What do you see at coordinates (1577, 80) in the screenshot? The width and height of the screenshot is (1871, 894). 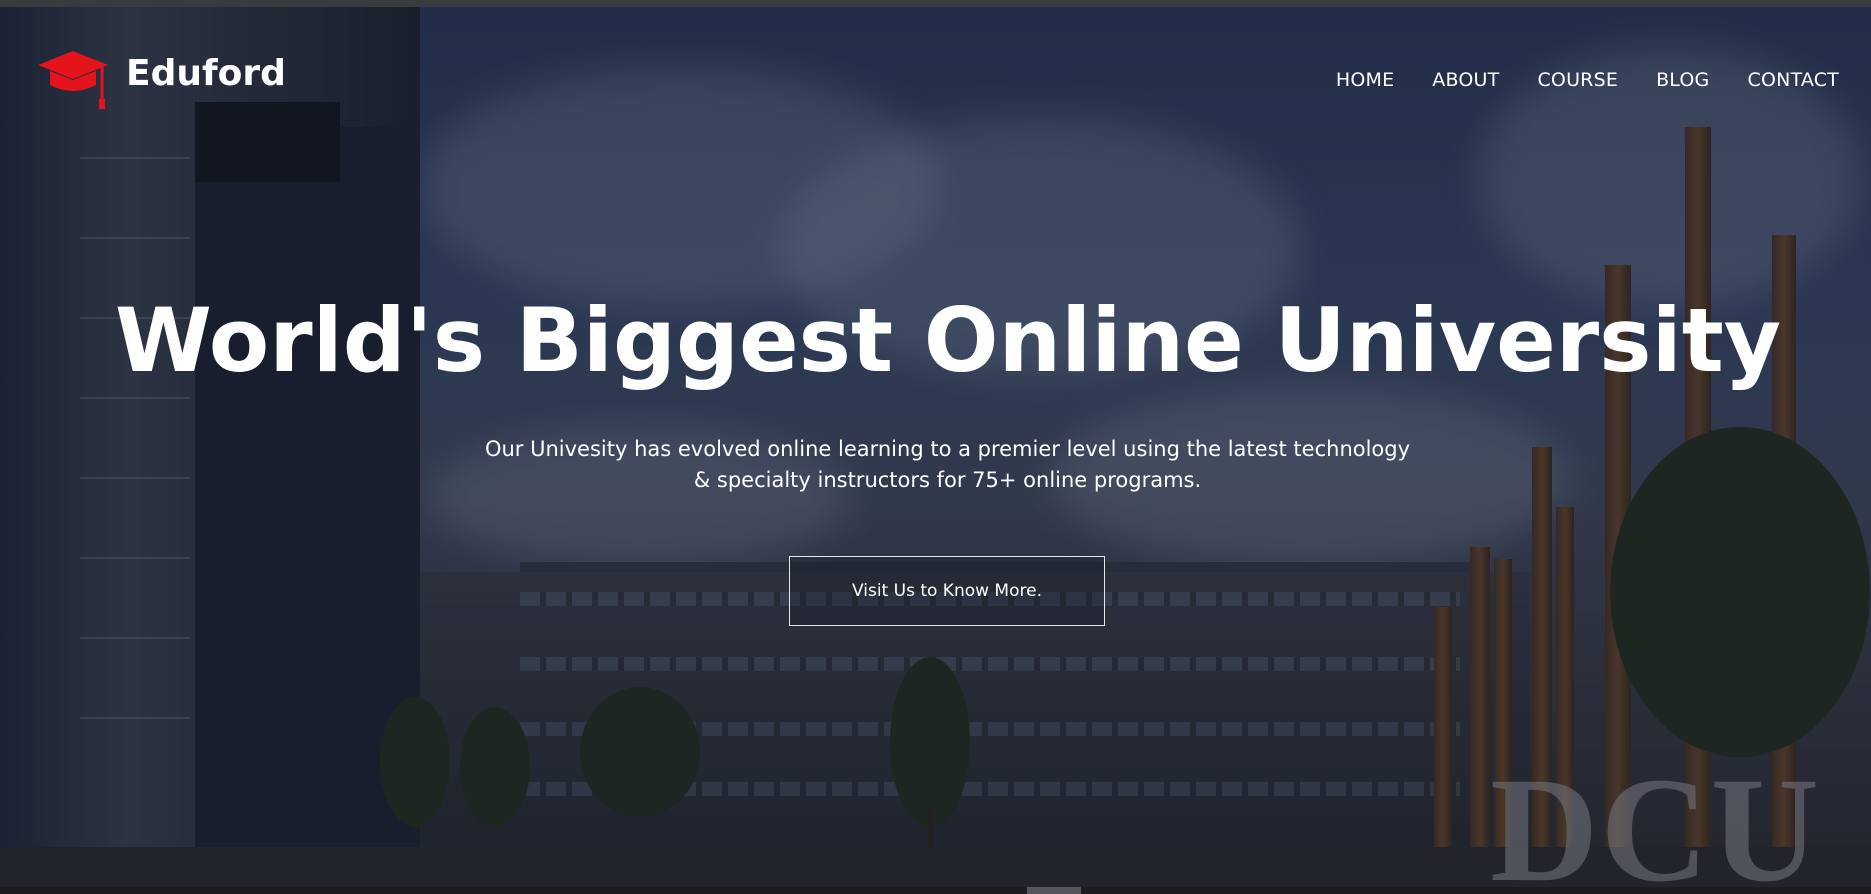 I see `nav-course: COURSE` at bounding box center [1577, 80].